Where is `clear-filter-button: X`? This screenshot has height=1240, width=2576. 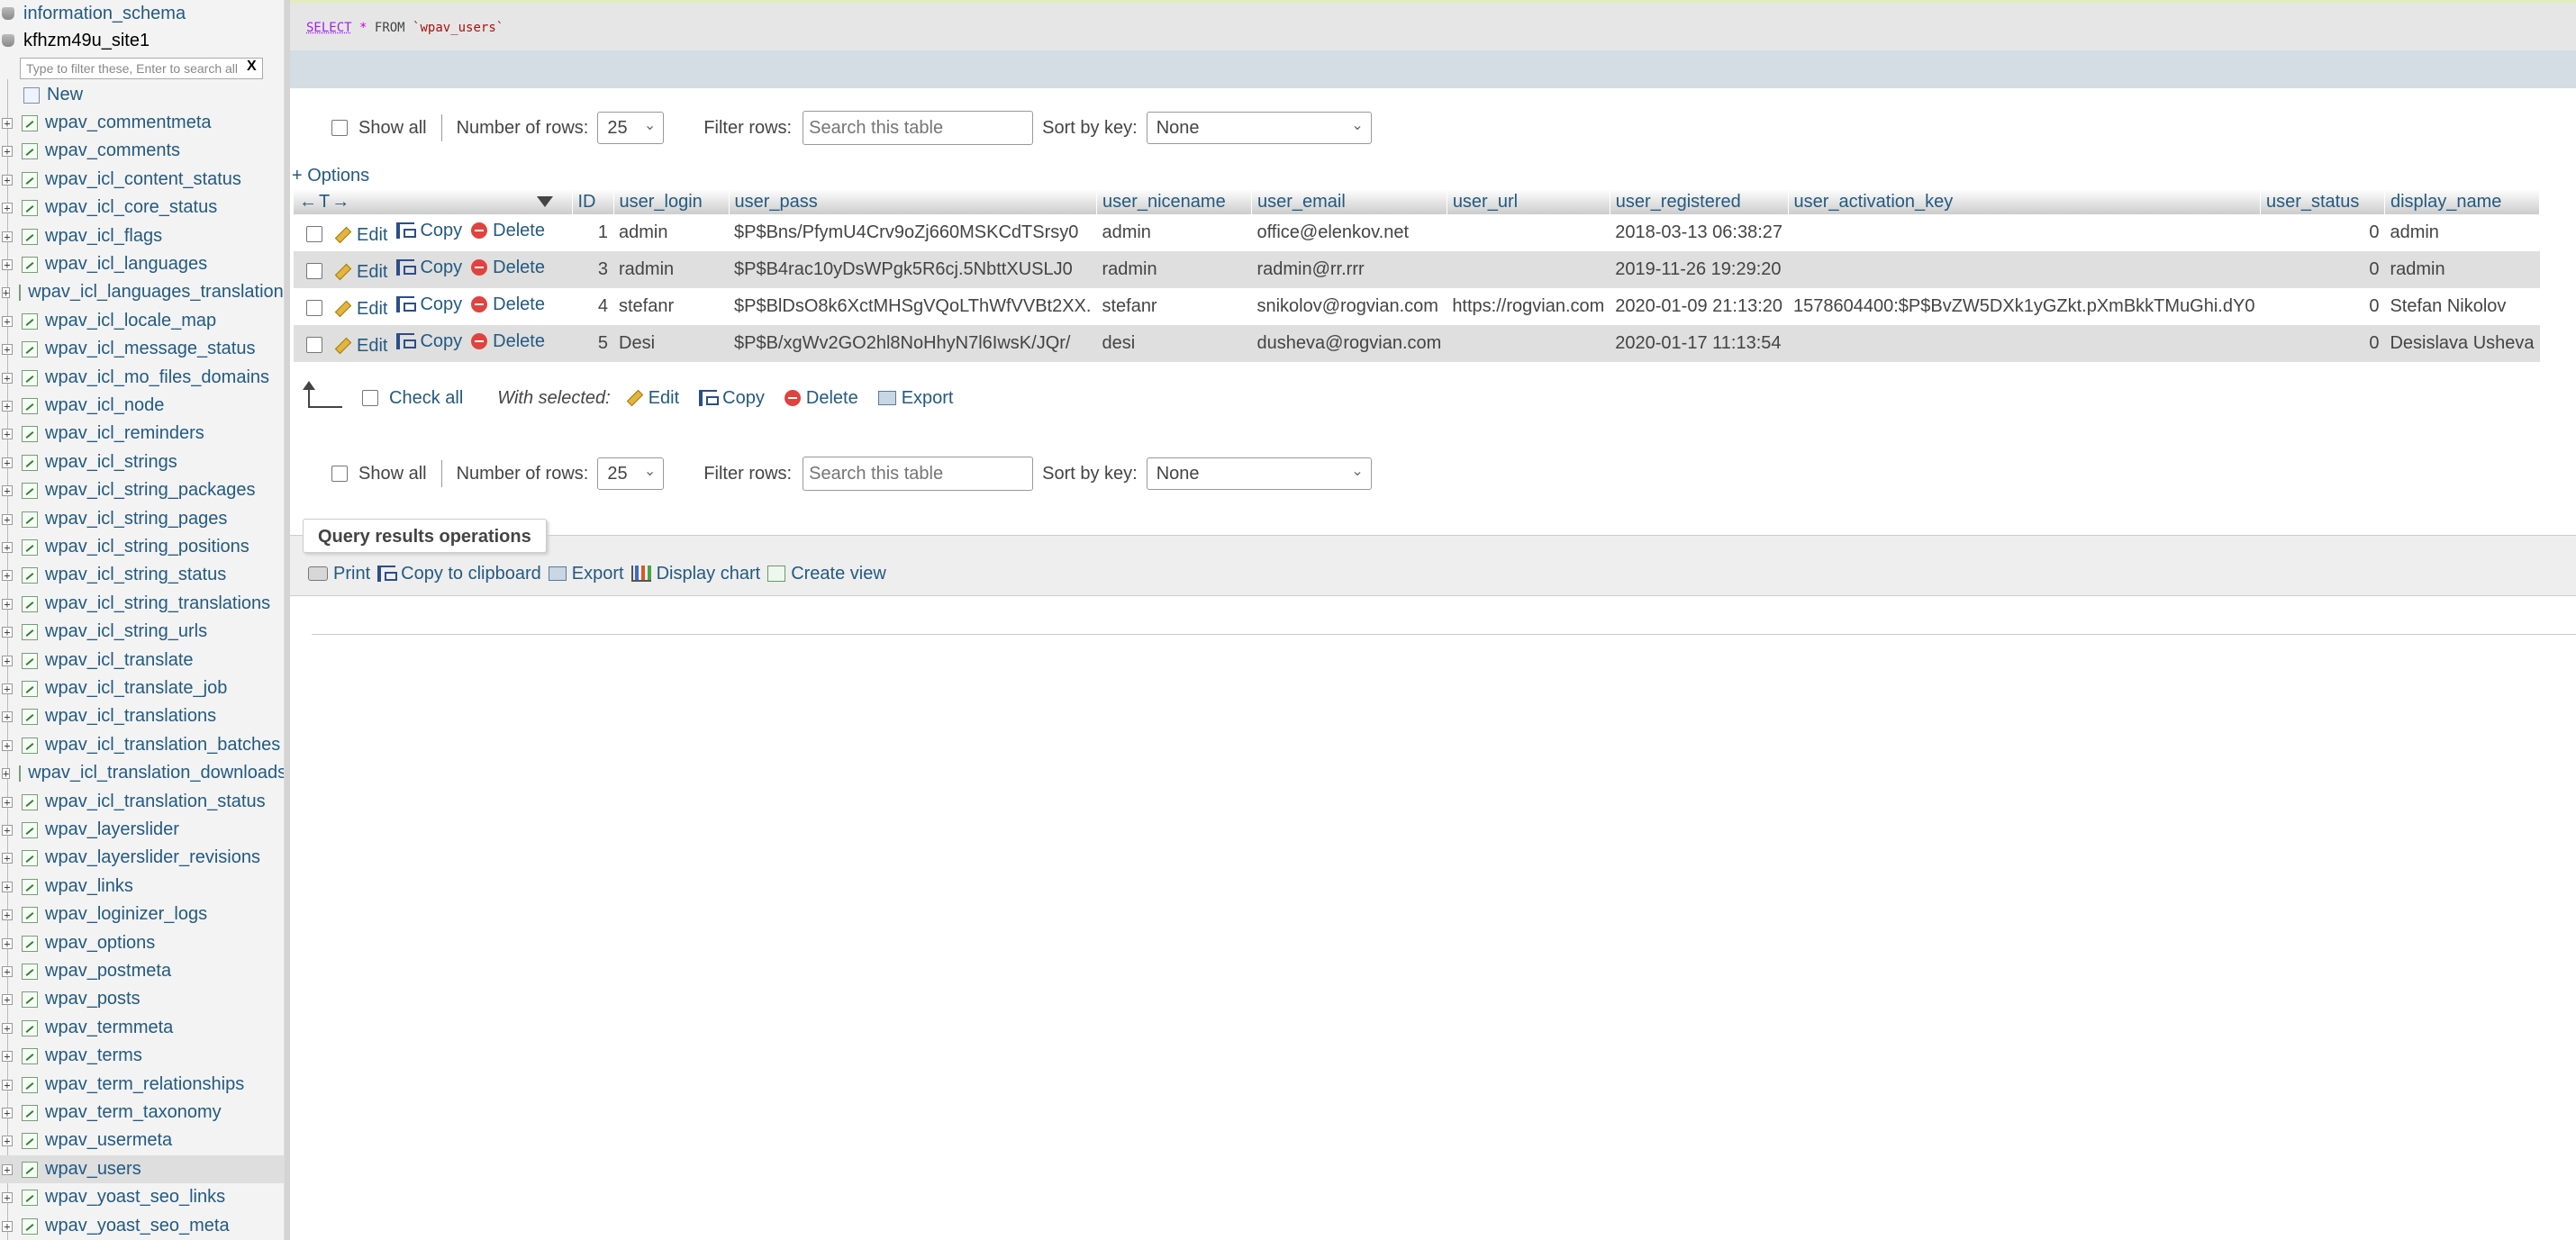
clear-filter-button: X is located at coordinates (252, 67).